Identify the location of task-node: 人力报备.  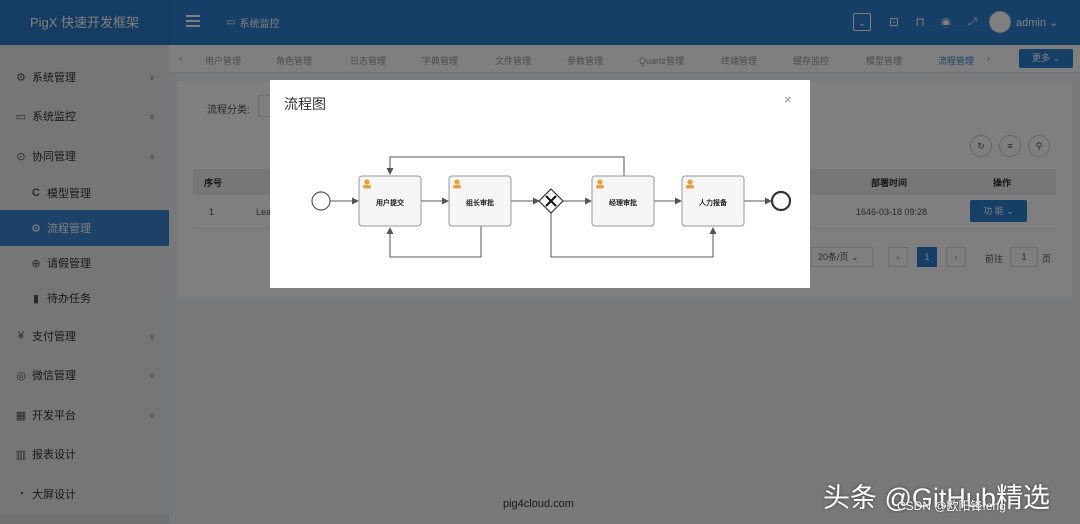
(713, 201).